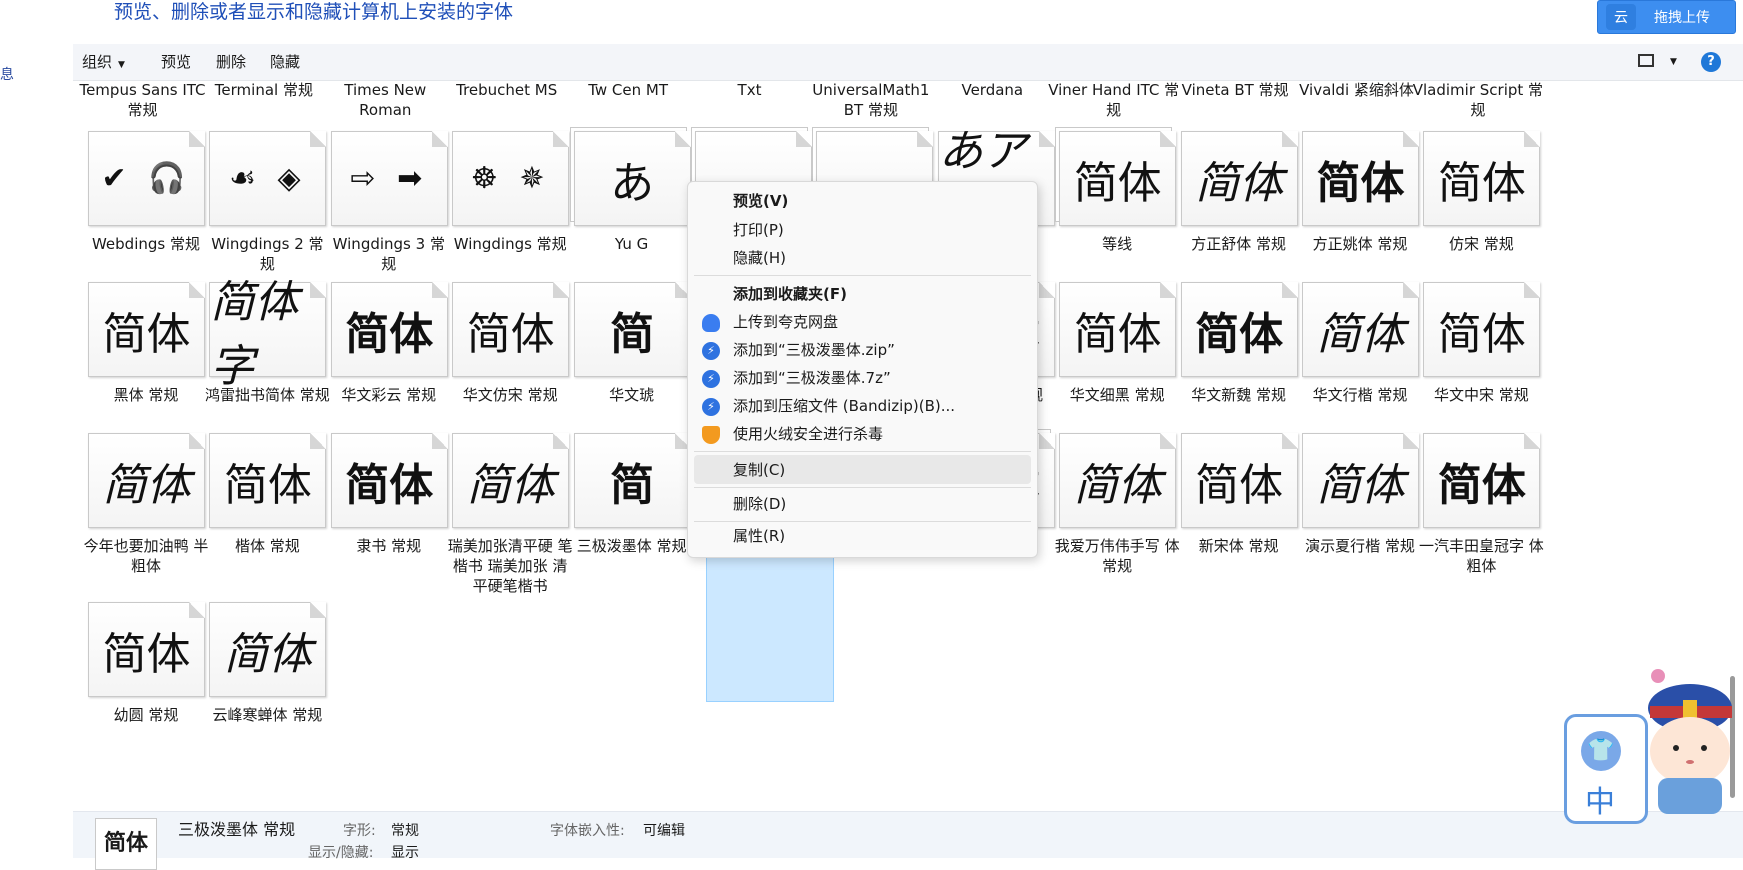 The width and height of the screenshot is (1743, 870). I want to click on font-name-text: 鸿雷拙书简体 常规, so click(267, 395).